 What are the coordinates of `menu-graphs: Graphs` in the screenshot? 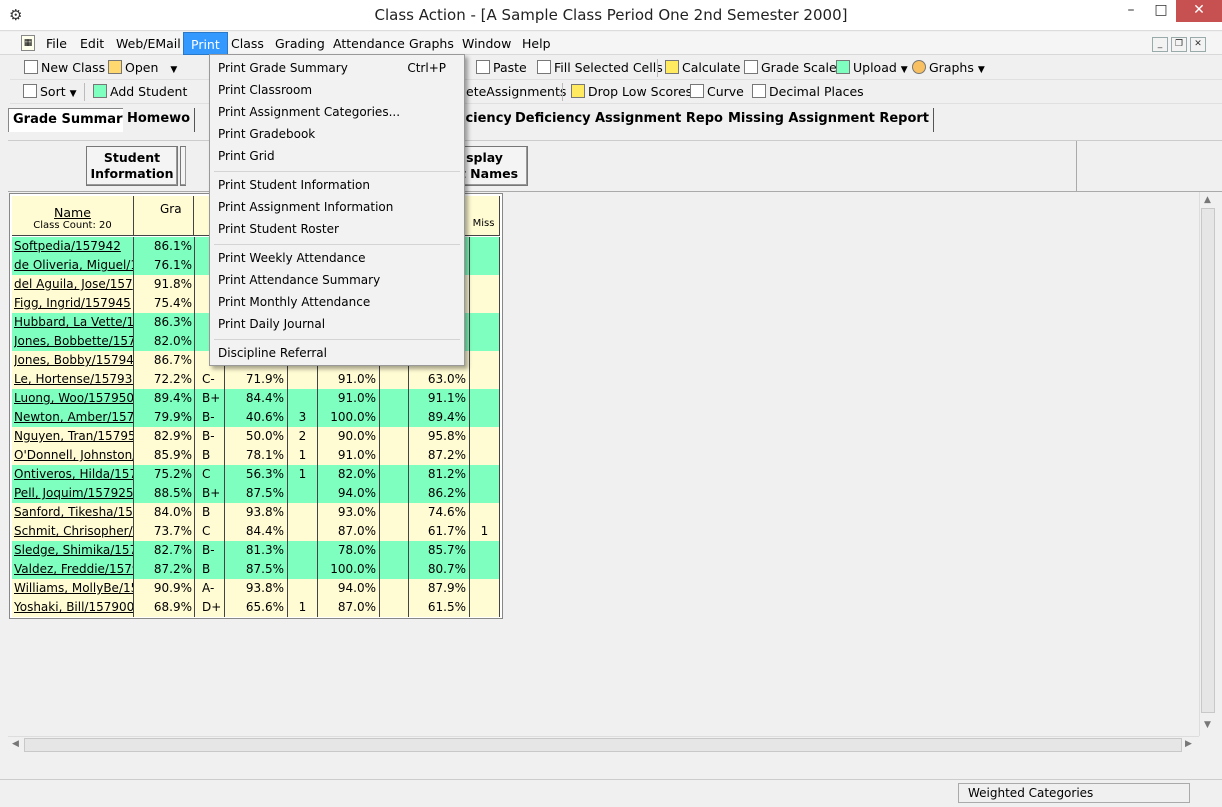 It's located at (431, 43).